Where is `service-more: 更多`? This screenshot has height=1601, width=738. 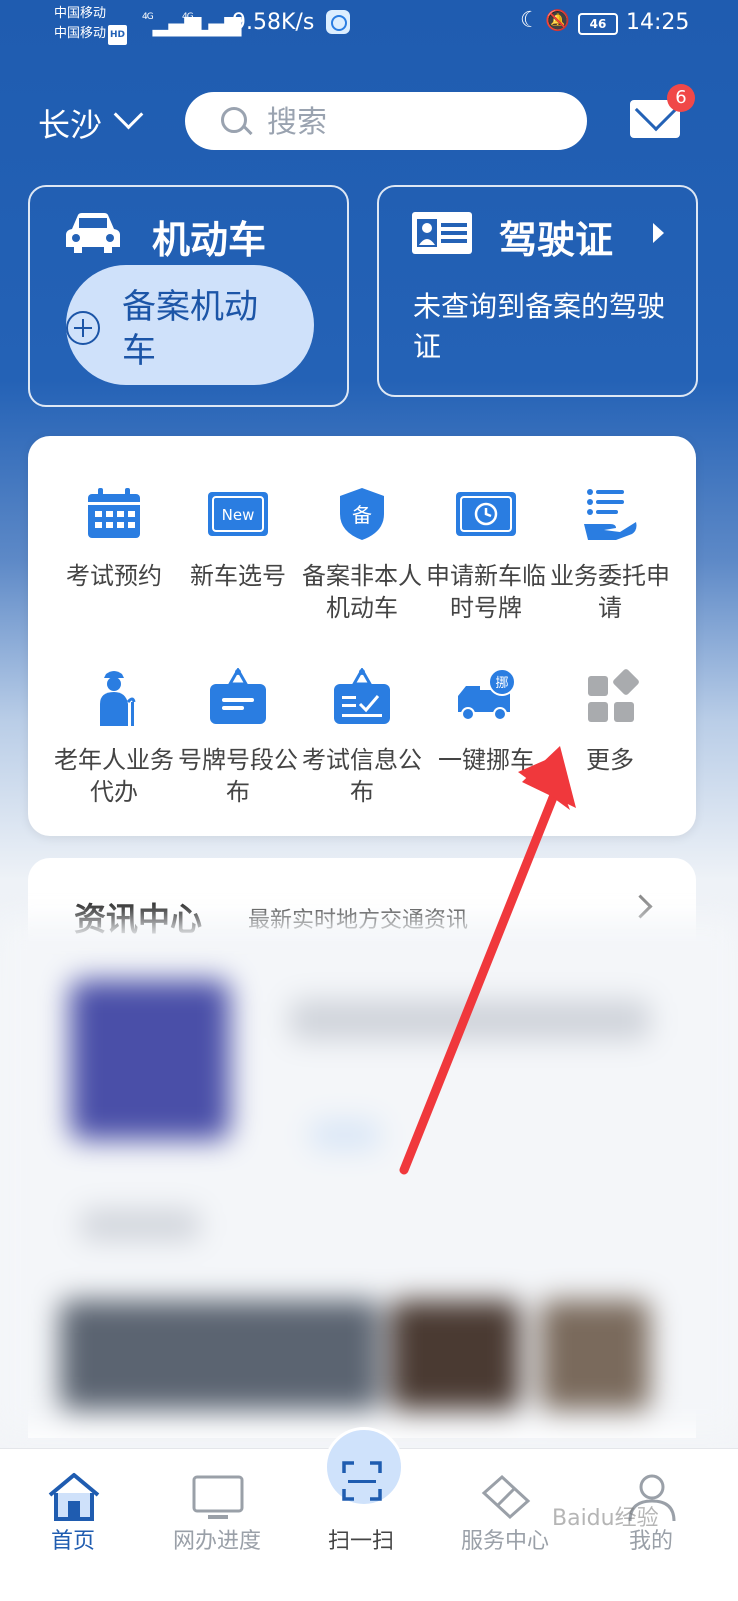
service-more: 更多 is located at coordinates (610, 722).